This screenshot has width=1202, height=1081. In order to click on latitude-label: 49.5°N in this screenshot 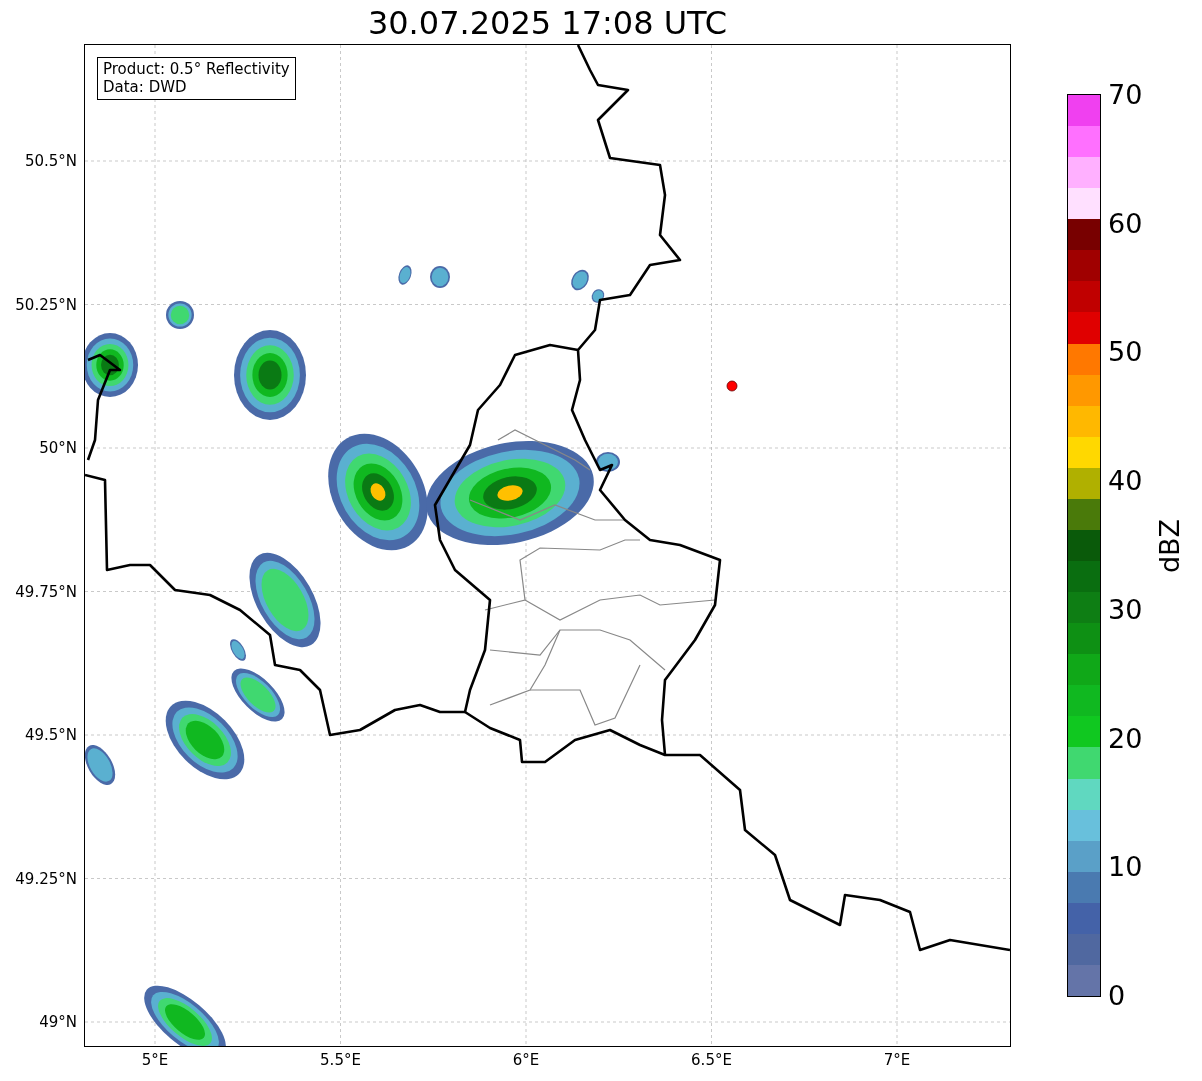, I will do `click(50, 735)`.